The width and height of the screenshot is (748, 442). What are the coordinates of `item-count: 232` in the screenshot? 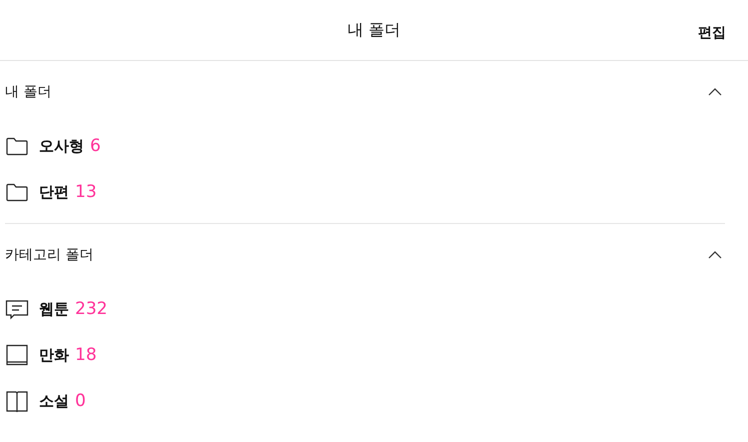 It's located at (91, 309).